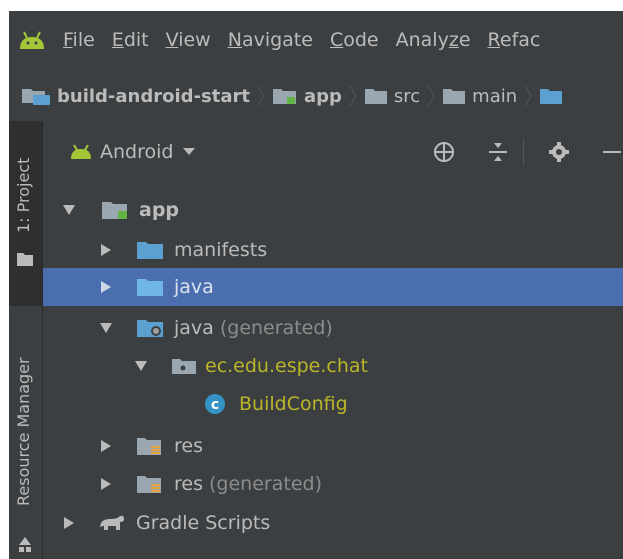 The image size is (623, 559). I want to click on menu-view: View, so click(188, 40).